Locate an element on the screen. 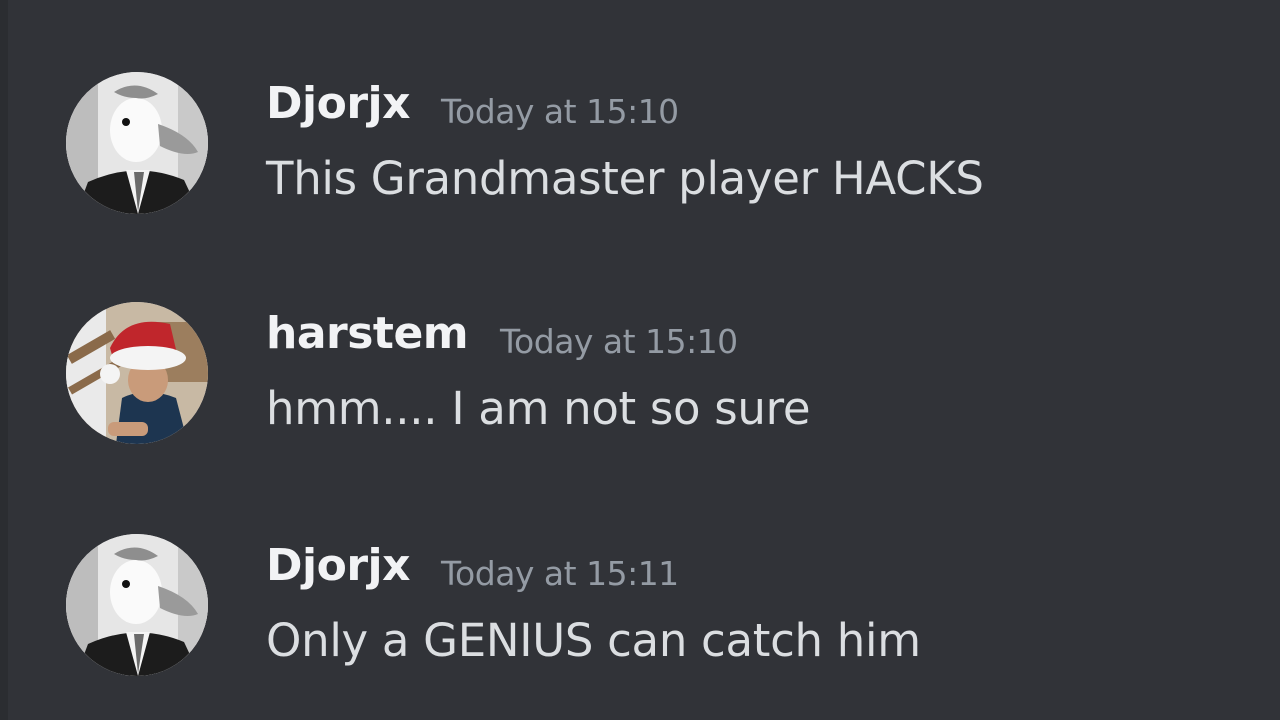  santa-hat-person-avatar-icon is located at coordinates (137, 373).